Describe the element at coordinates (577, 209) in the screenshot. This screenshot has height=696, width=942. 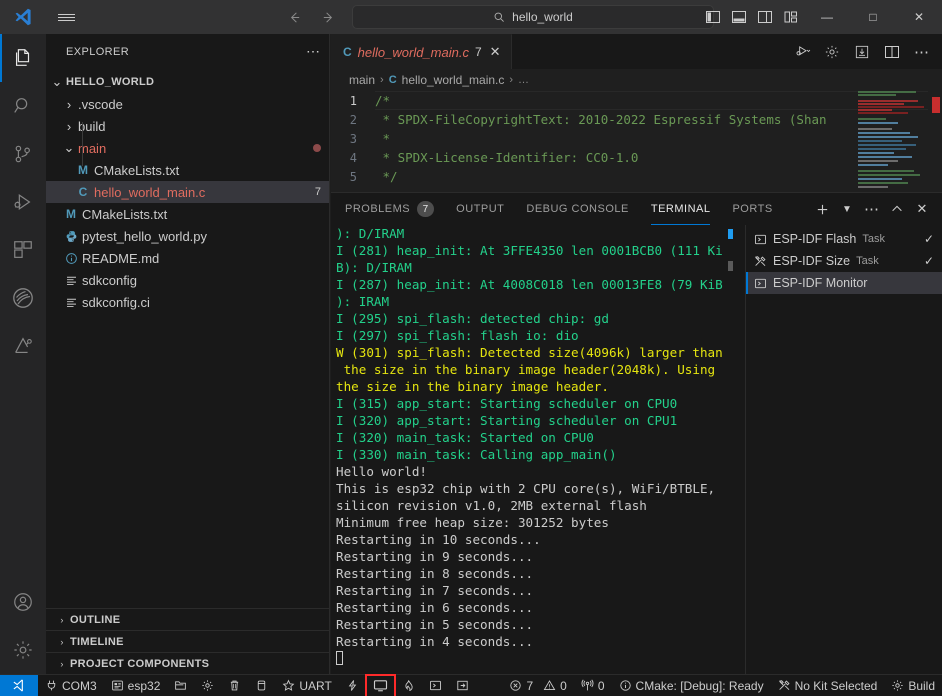
I see `tab-debug-console: DEBUG CONSOLE` at that location.